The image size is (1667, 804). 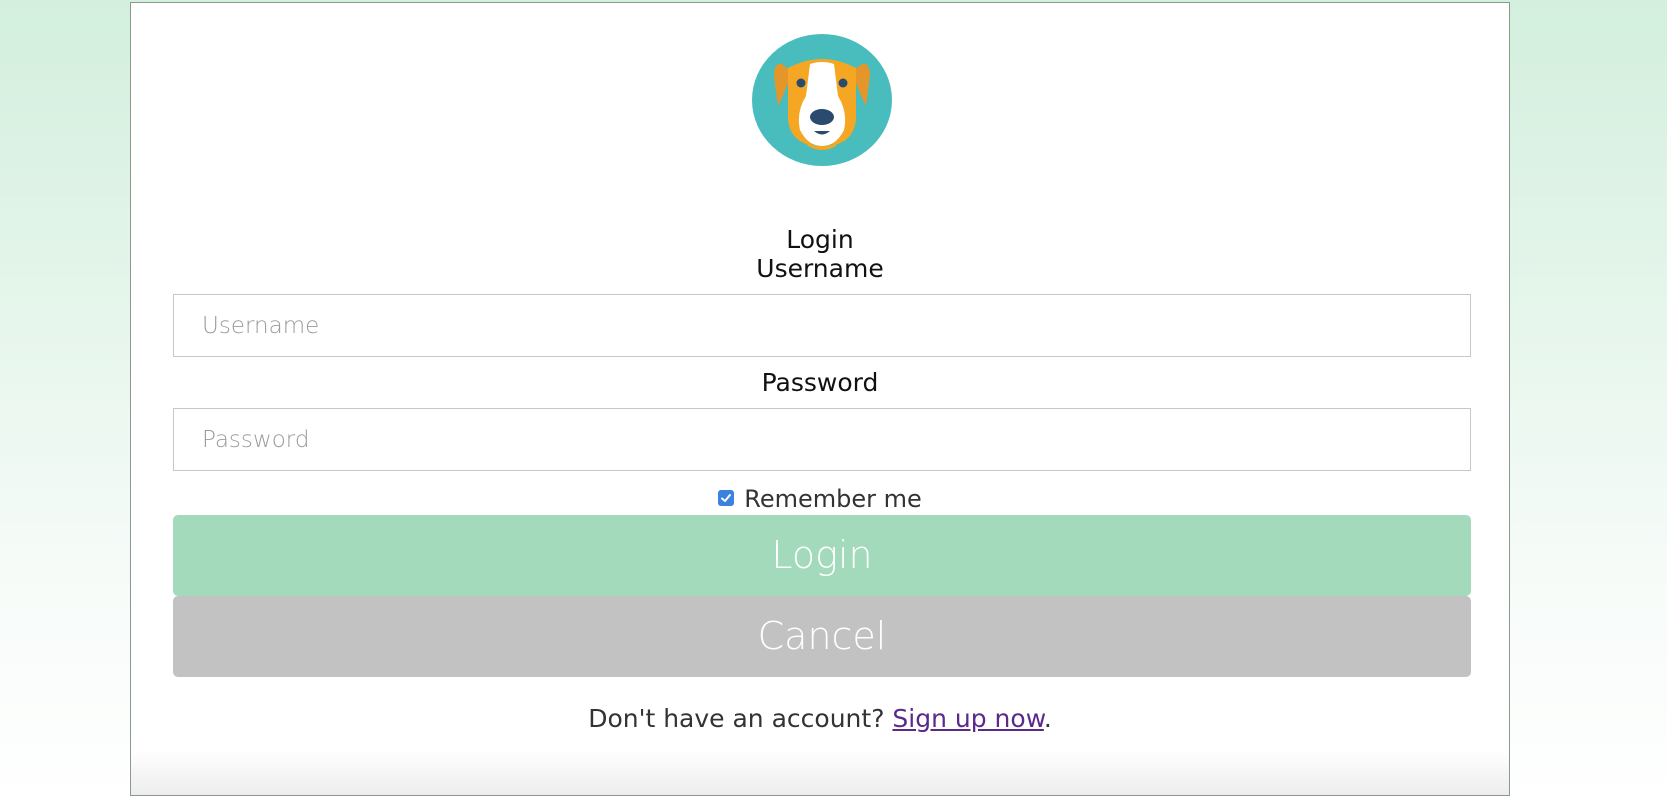 What do you see at coordinates (822, 636) in the screenshot?
I see `cancel-button: Cancel` at bounding box center [822, 636].